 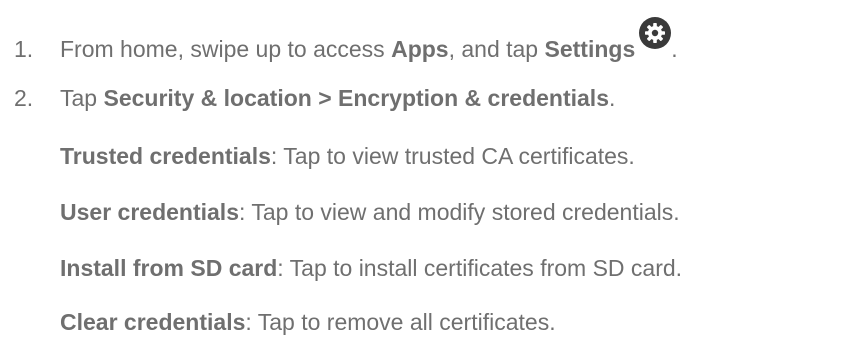 I want to click on option-term: Install from SD card, so click(x=169, y=268).